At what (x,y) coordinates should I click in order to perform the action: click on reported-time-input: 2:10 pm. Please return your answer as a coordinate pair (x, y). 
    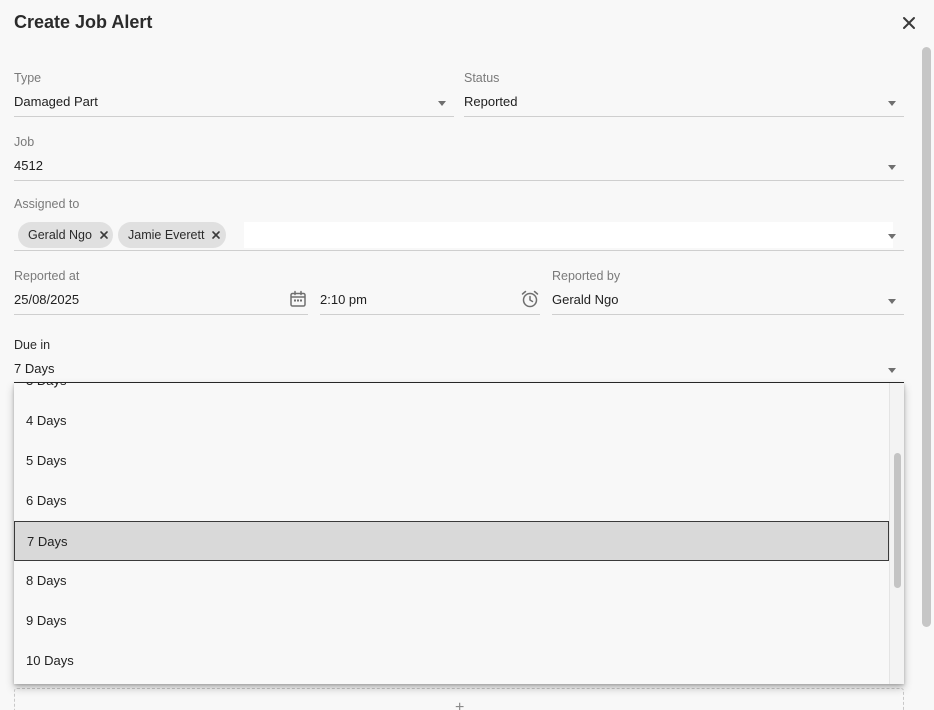
    Looking at the image, I should click on (430, 301).